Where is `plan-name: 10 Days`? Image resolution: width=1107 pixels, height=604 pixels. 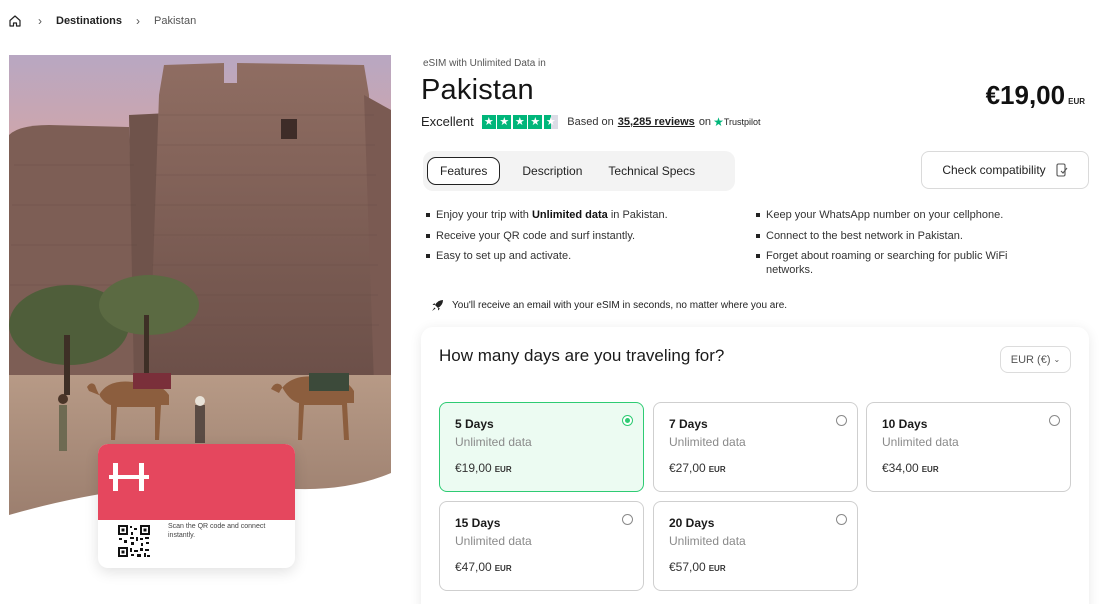 plan-name: 10 Days is located at coordinates (905, 424).